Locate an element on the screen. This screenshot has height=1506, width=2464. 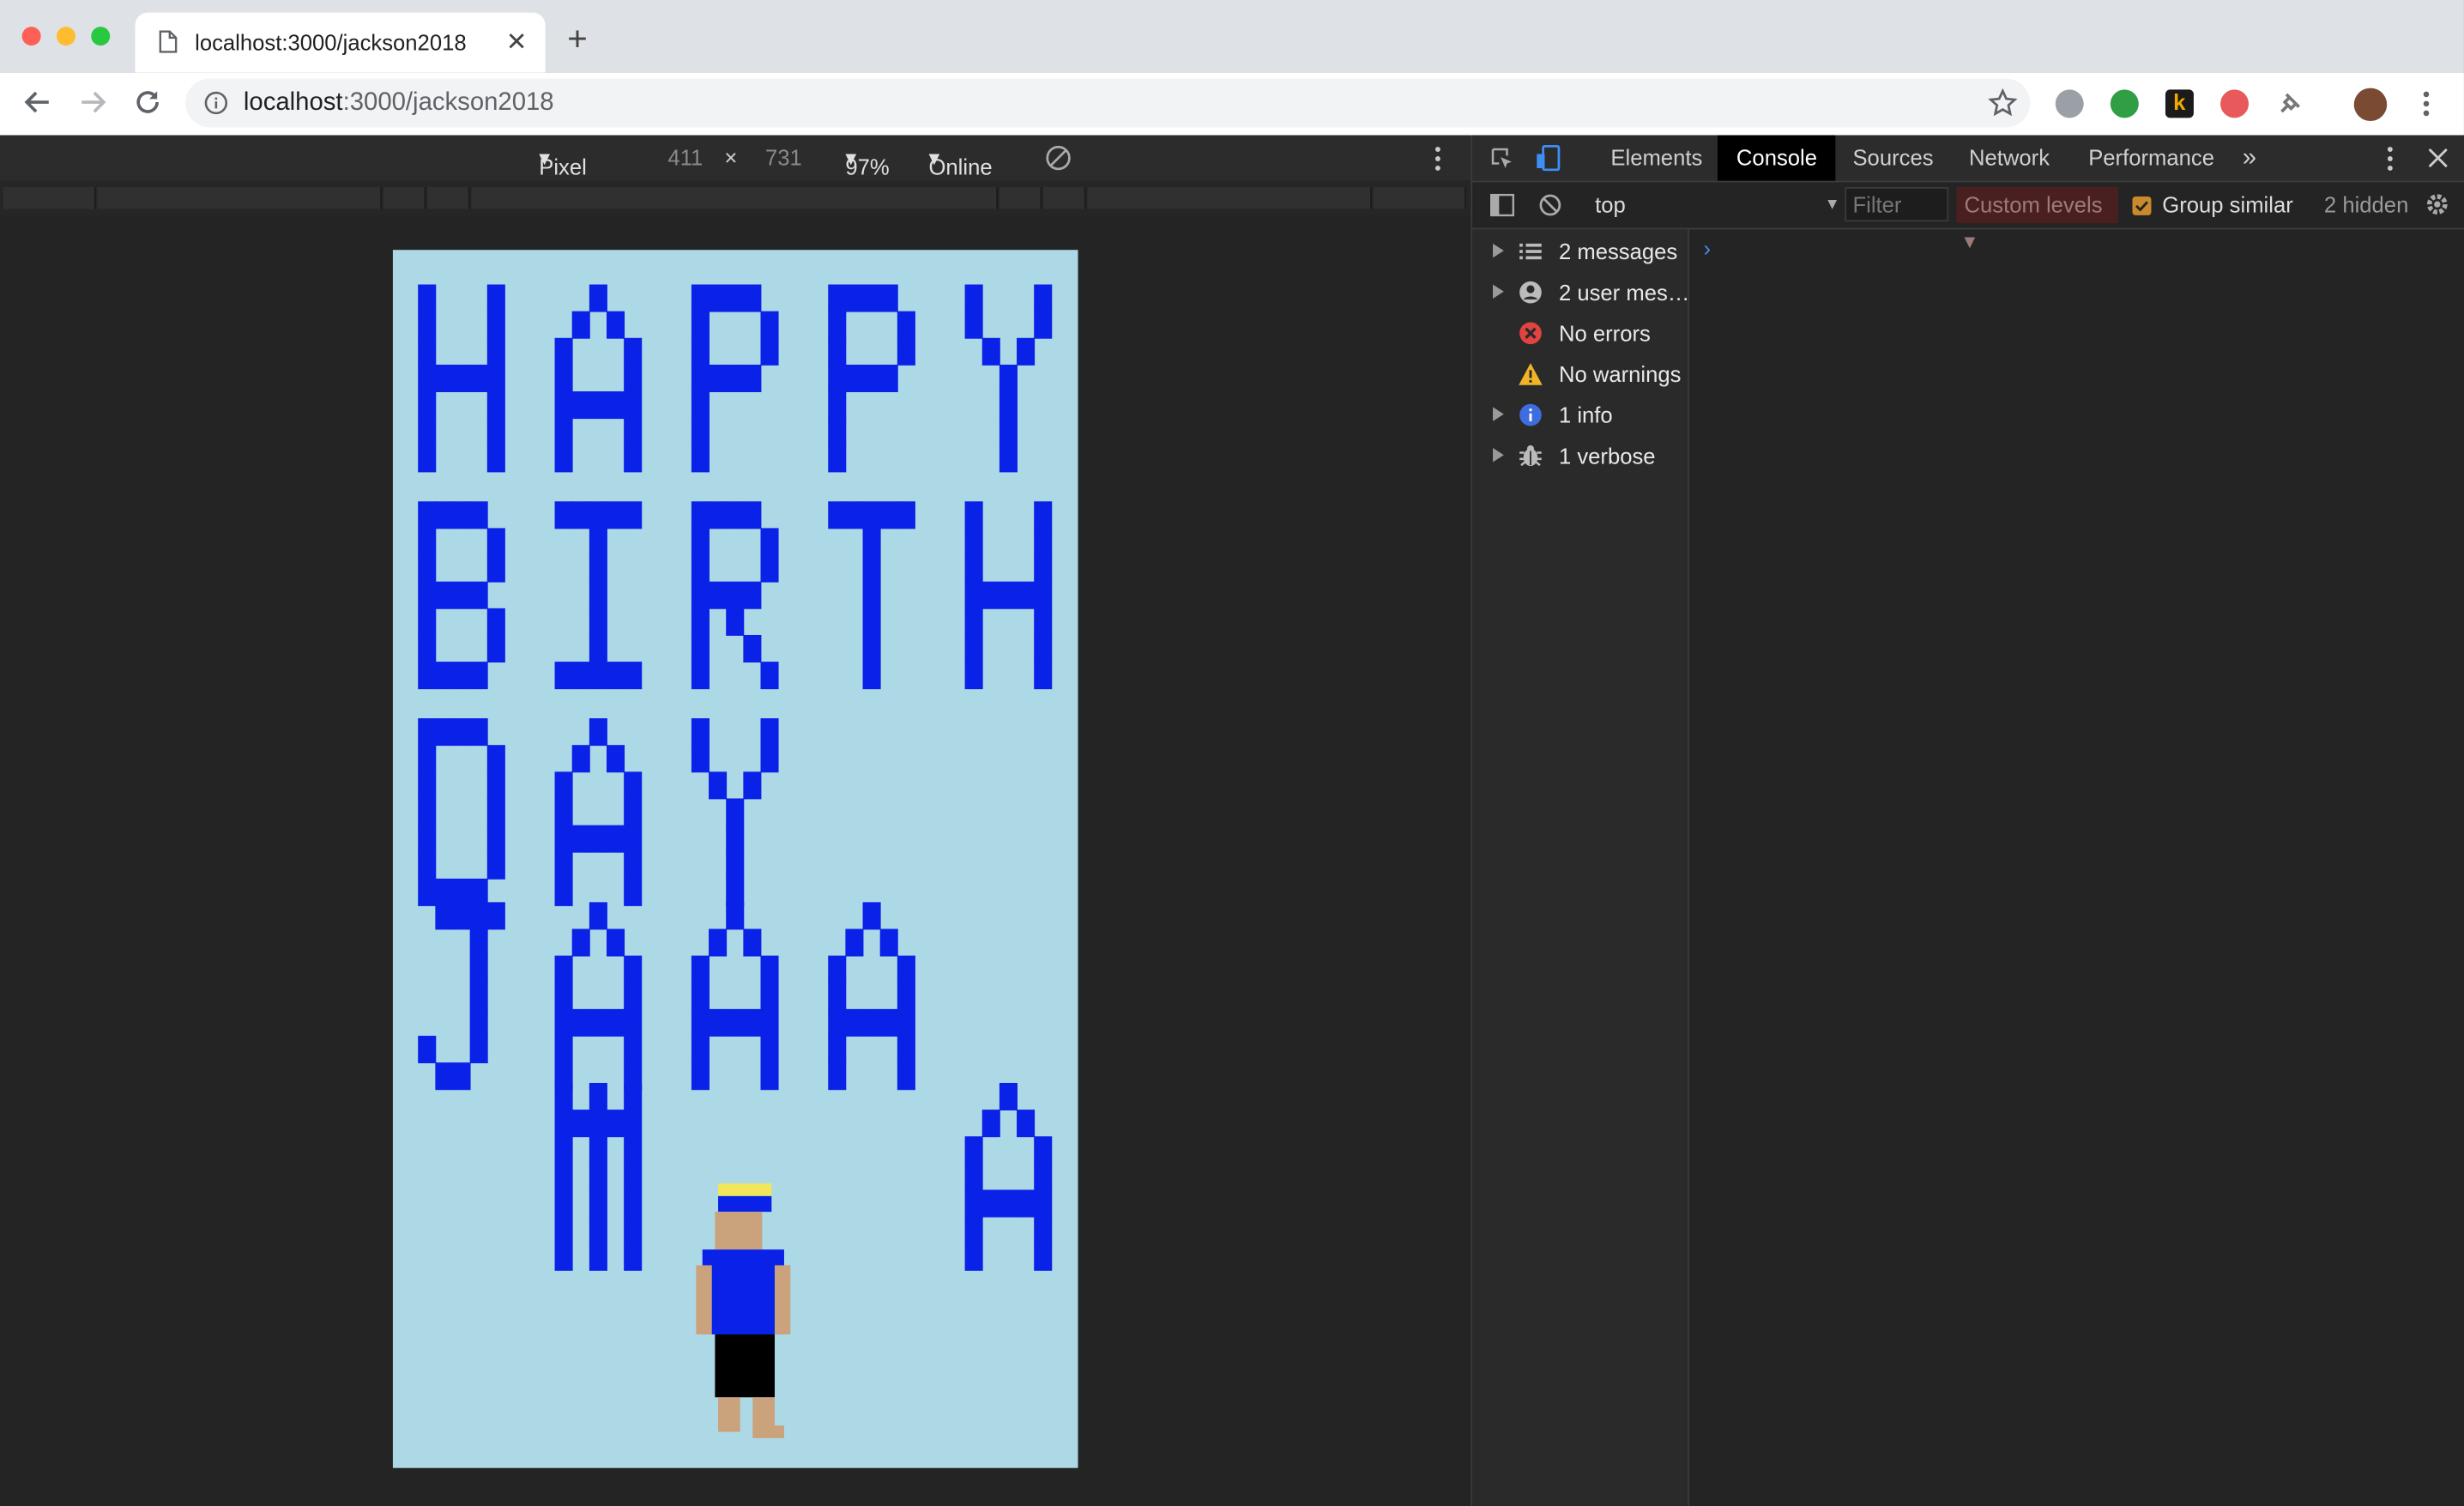
tab-close-icon: ✕ is located at coordinates (517, 42).